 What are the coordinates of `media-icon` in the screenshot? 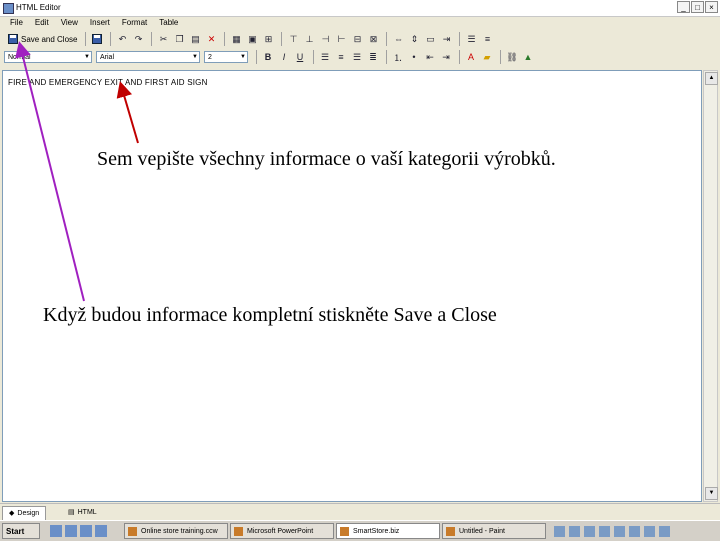 It's located at (101, 531).